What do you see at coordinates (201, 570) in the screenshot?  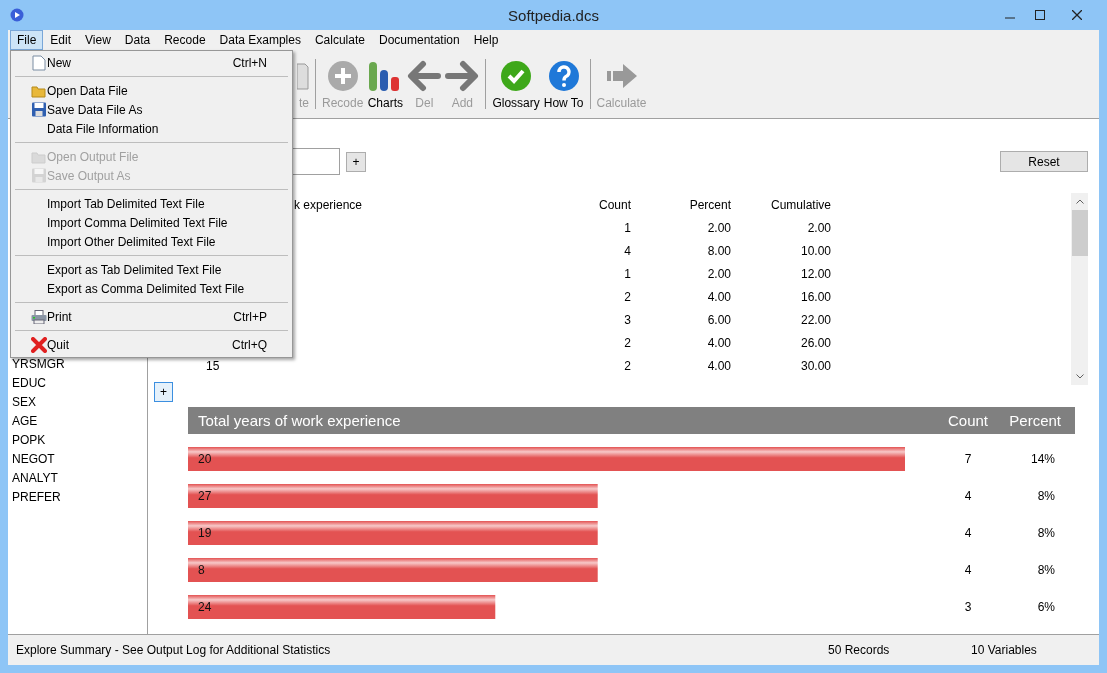 I see `bar-label: 8` at bounding box center [201, 570].